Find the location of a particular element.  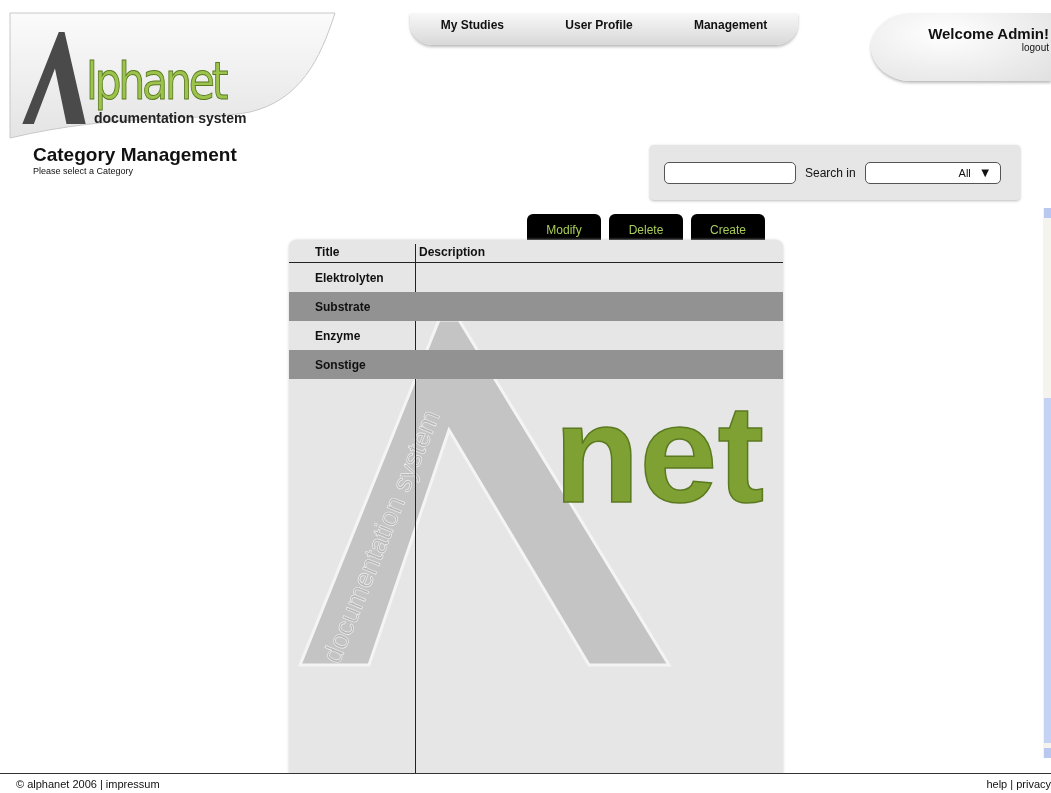

search-in-label: Search in is located at coordinates (830, 172).